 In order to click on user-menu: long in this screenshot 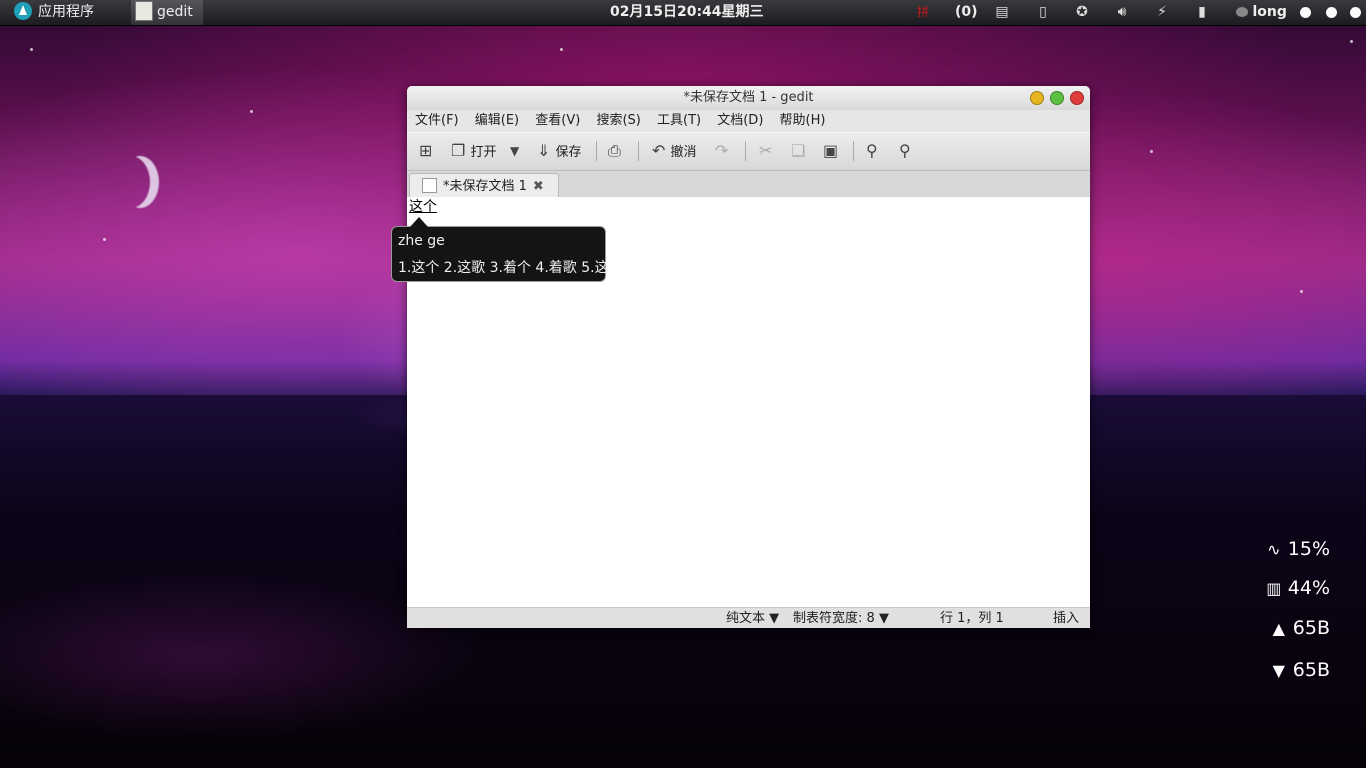, I will do `click(1261, 12)`.